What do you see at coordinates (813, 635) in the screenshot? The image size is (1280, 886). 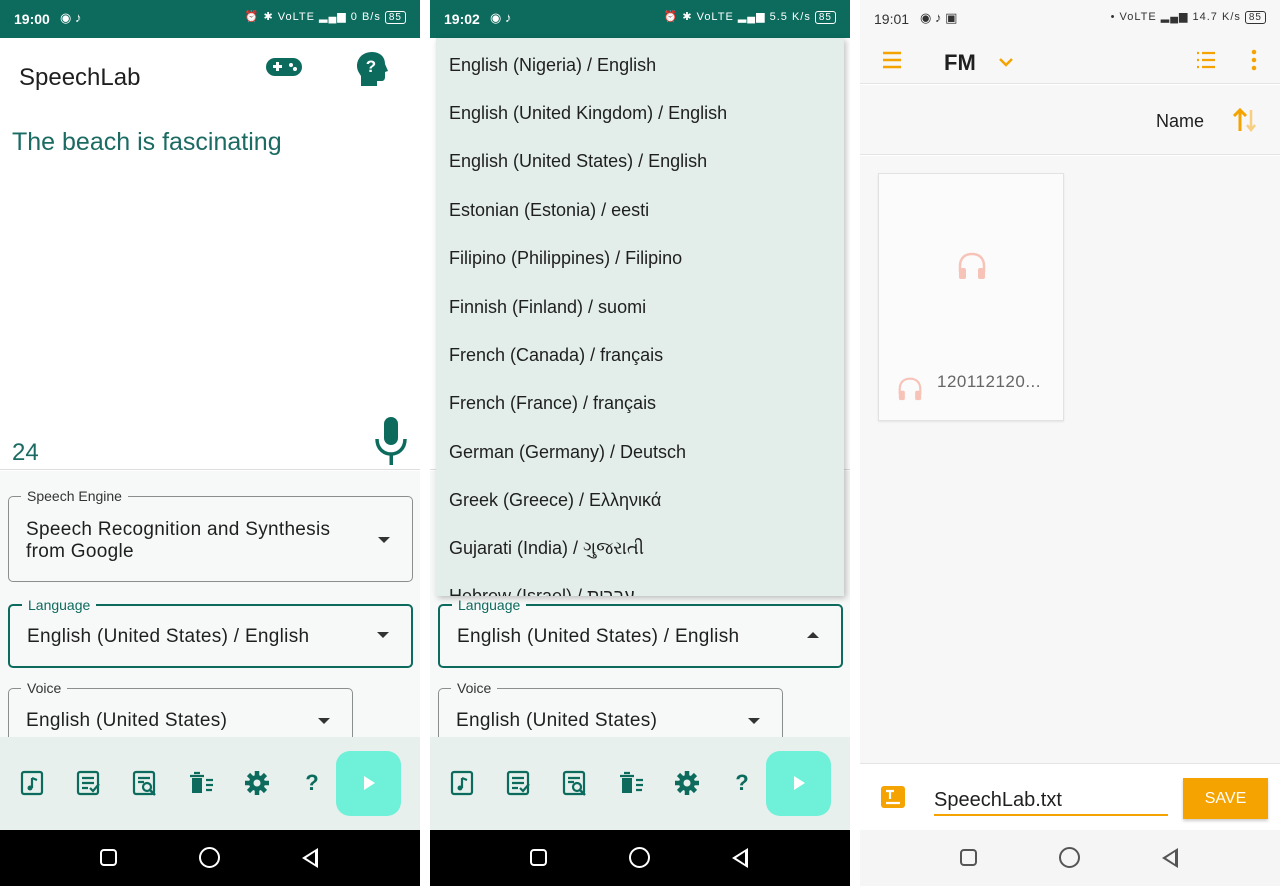 I see `chevron-up-icon` at bounding box center [813, 635].